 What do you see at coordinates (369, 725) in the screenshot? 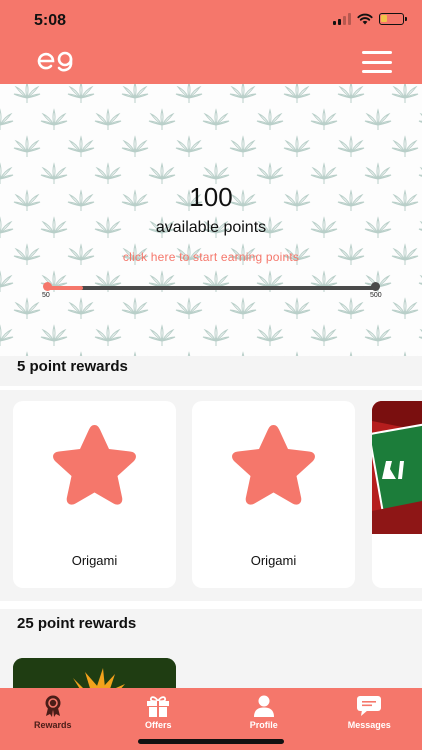
I see `tab-label: Messages` at bounding box center [369, 725].